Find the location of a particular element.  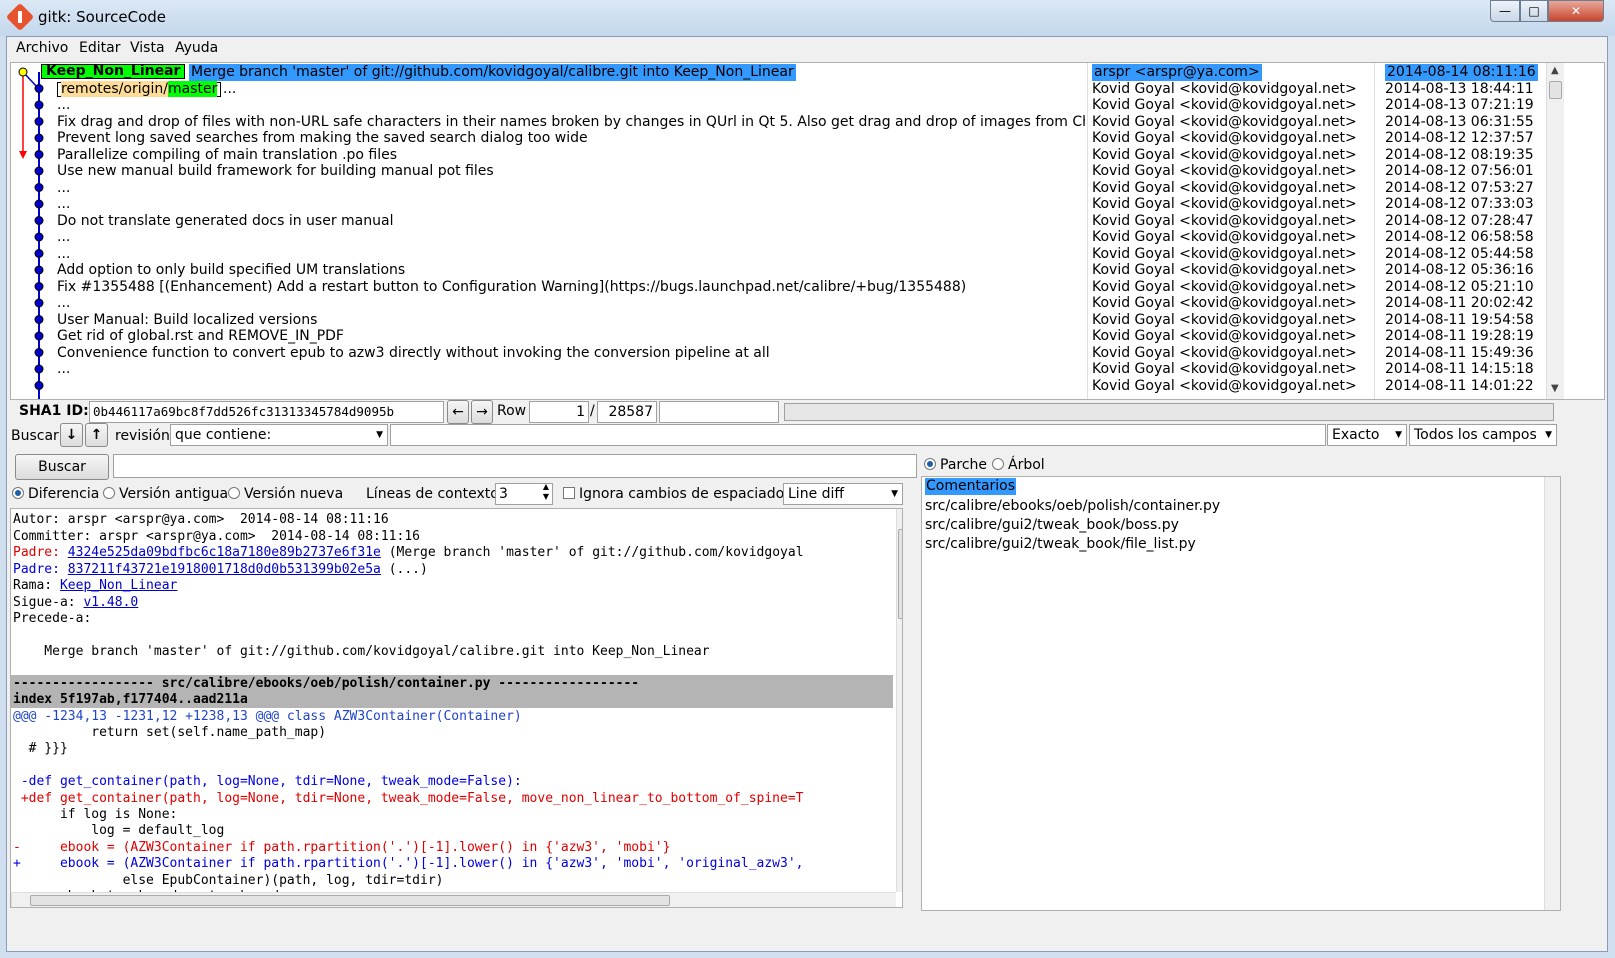

commit-date: 2014-08-12 06:58:58 is located at coordinates (1459, 237).